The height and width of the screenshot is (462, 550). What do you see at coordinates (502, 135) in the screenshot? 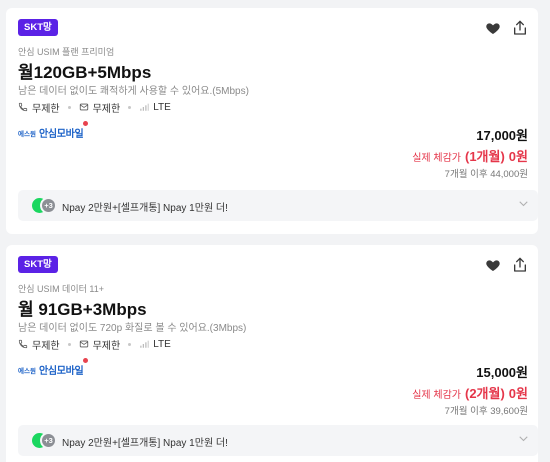
I see `plan-price: 17,000원` at bounding box center [502, 135].